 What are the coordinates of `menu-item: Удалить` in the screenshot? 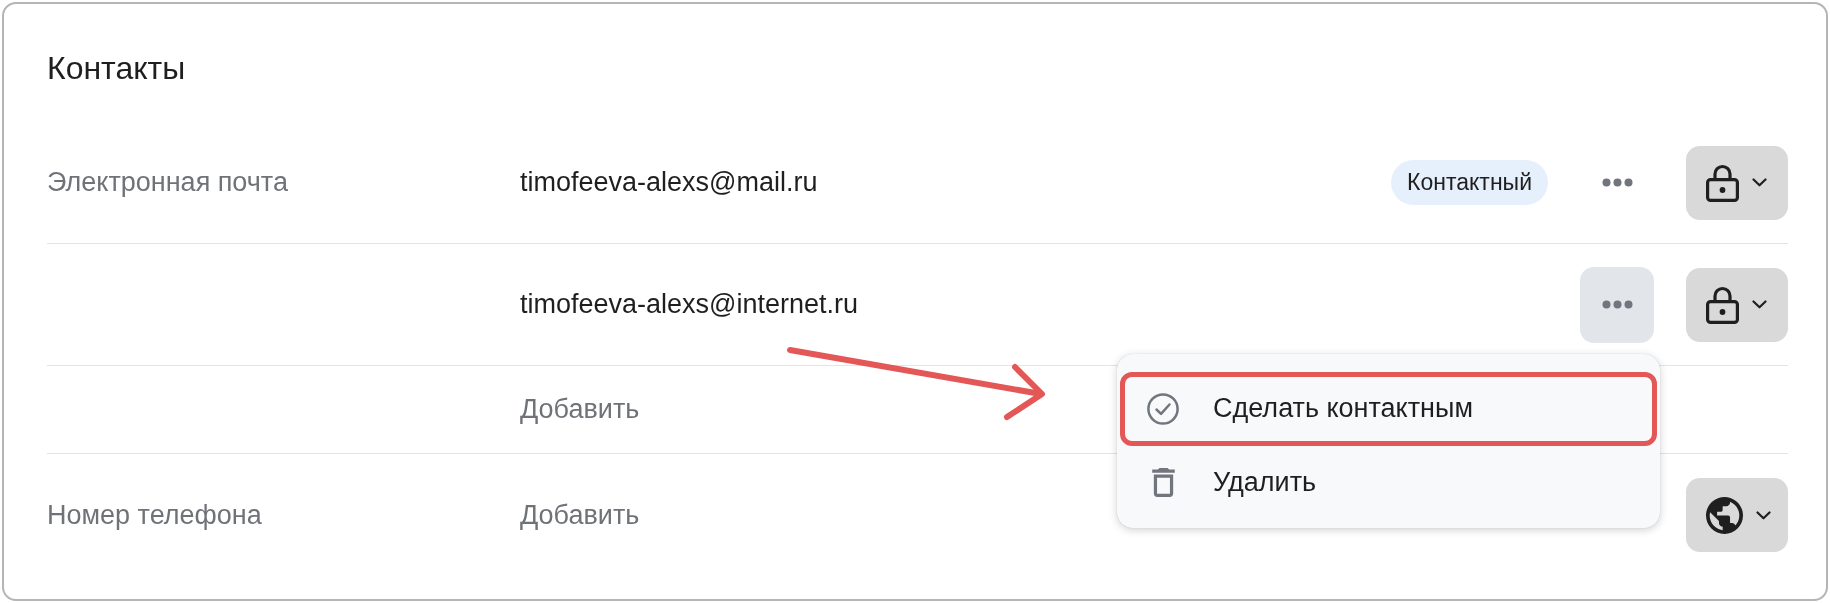 It's located at (1388, 482).